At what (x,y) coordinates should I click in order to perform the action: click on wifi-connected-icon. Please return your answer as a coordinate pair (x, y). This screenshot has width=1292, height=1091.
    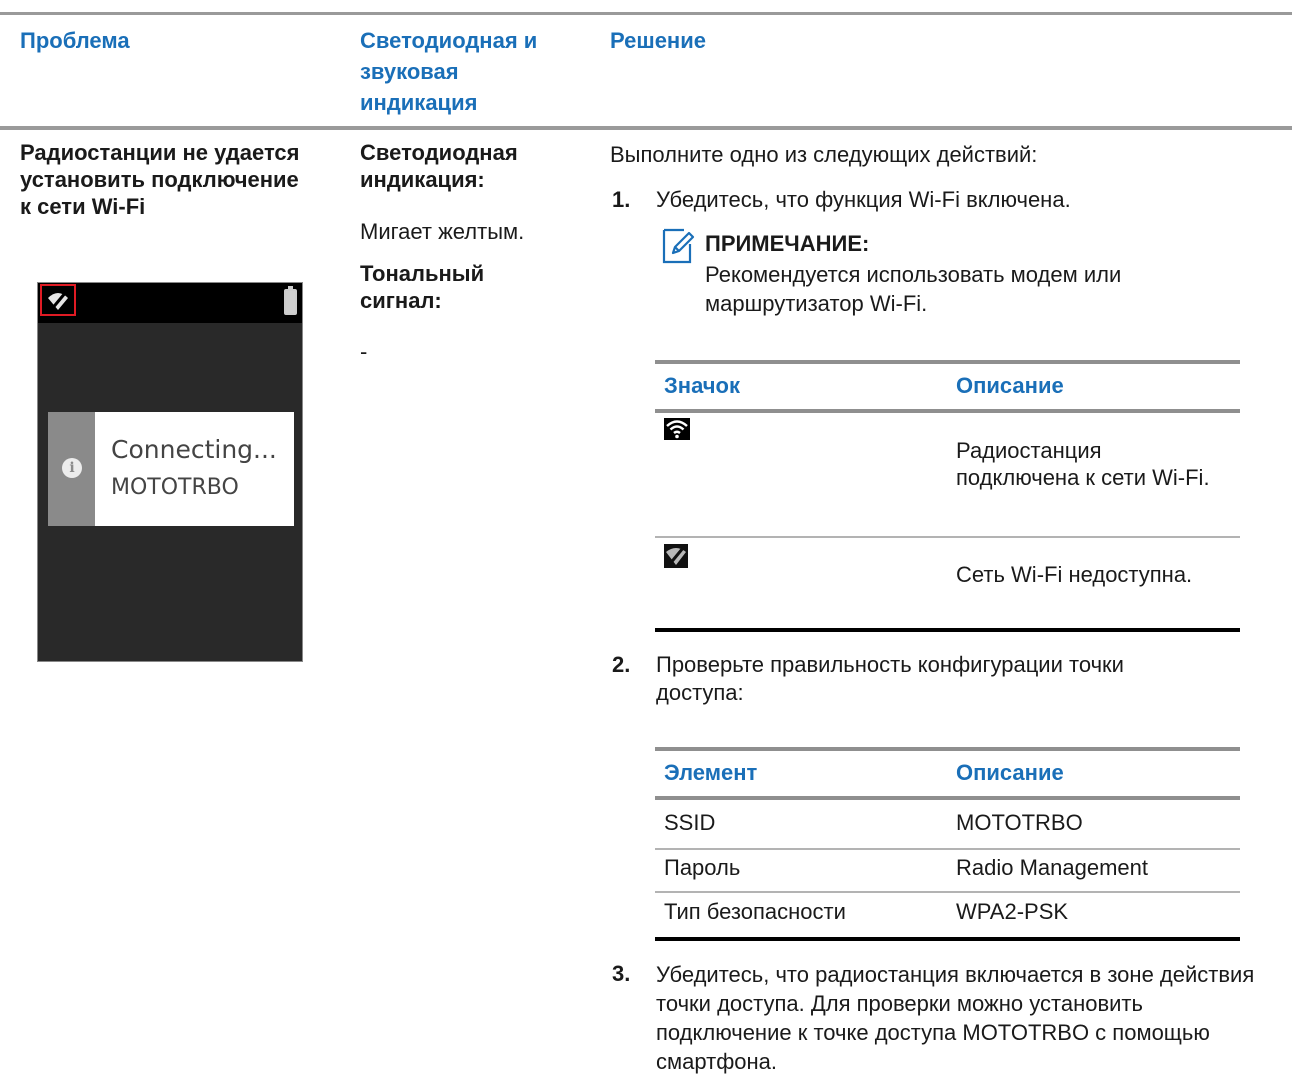
    Looking at the image, I should click on (677, 429).